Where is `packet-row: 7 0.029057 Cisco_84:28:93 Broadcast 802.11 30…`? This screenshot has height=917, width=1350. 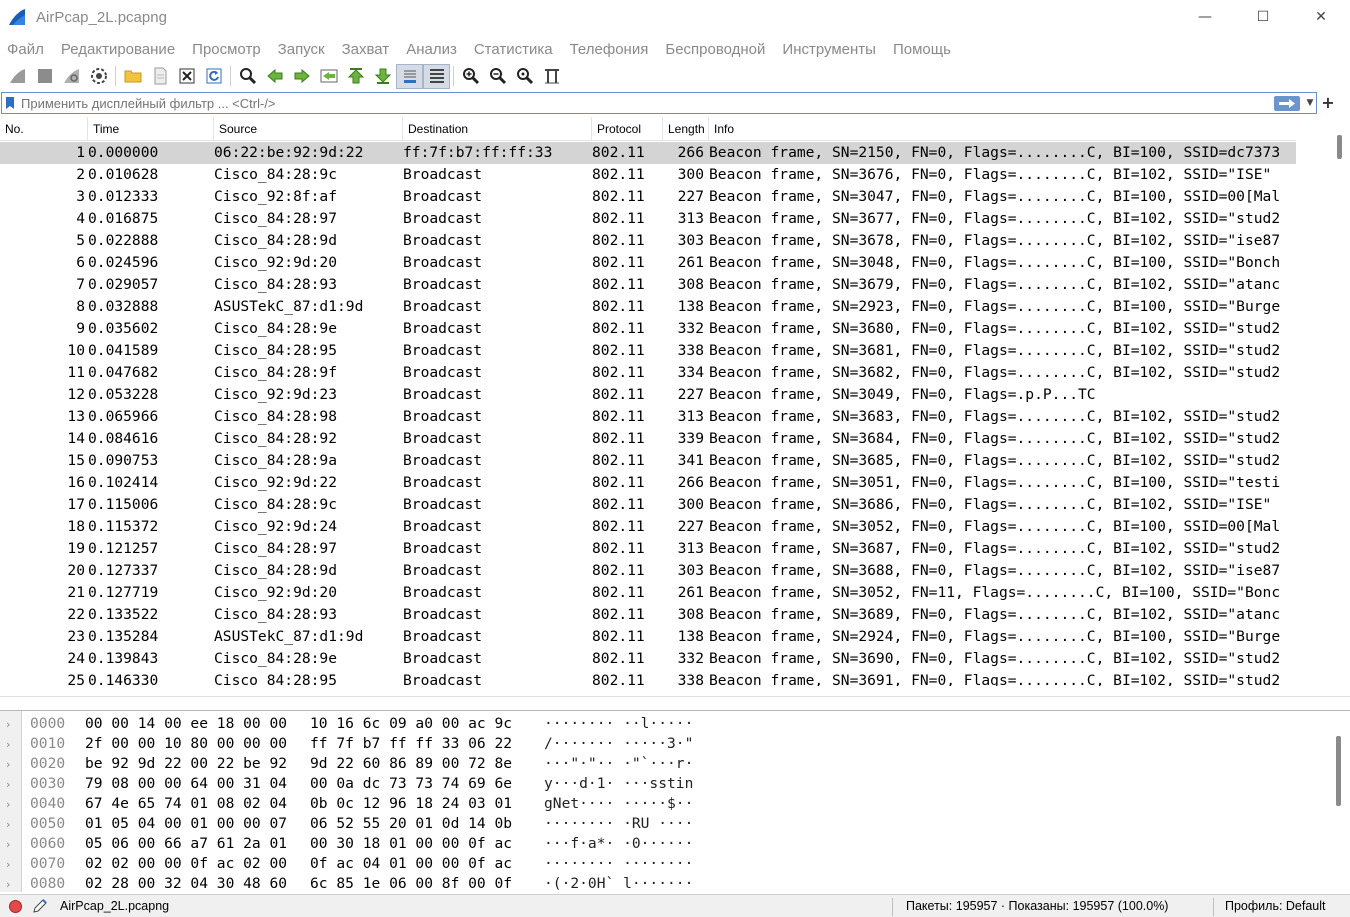
packet-row: 7 0.029057 Cisco_84:28:93 Broadcast 802.11 30… is located at coordinates (648, 285).